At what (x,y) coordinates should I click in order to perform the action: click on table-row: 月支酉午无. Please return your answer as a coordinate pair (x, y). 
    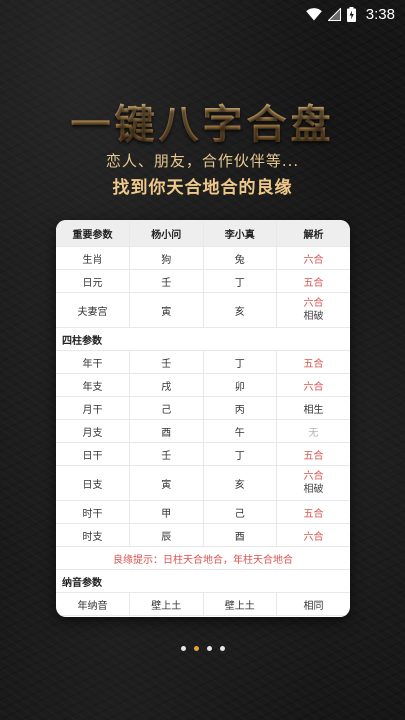
    Looking at the image, I should click on (203, 431).